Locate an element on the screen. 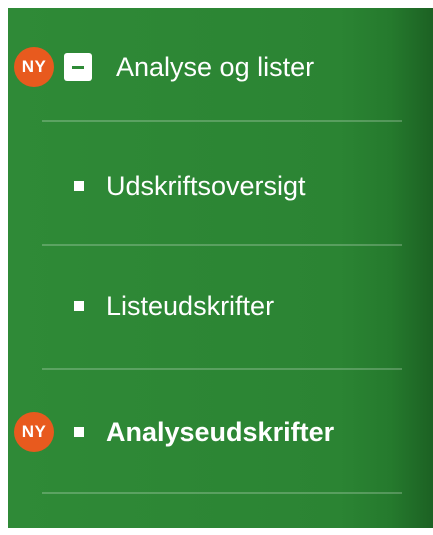 This screenshot has height=535, width=433. collapse-icon is located at coordinates (78, 67).